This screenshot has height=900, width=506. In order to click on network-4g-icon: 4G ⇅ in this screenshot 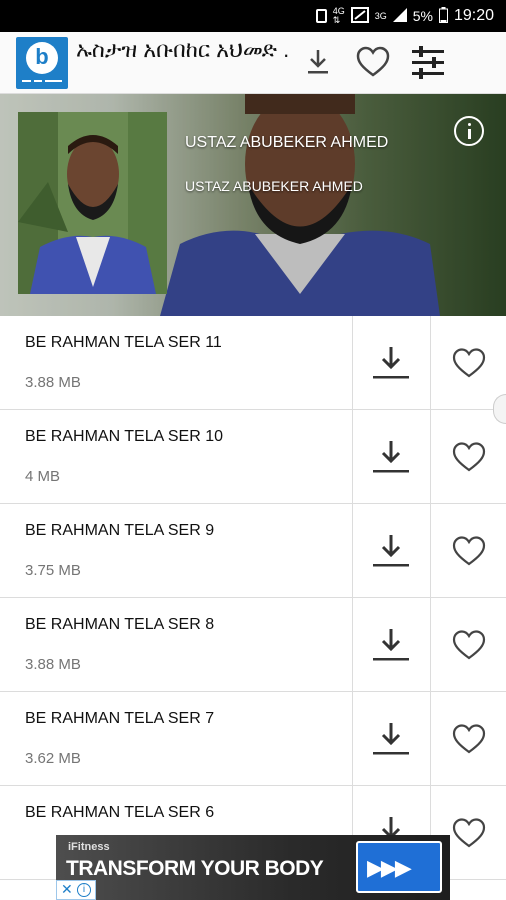, I will do `click(338, 15)`.